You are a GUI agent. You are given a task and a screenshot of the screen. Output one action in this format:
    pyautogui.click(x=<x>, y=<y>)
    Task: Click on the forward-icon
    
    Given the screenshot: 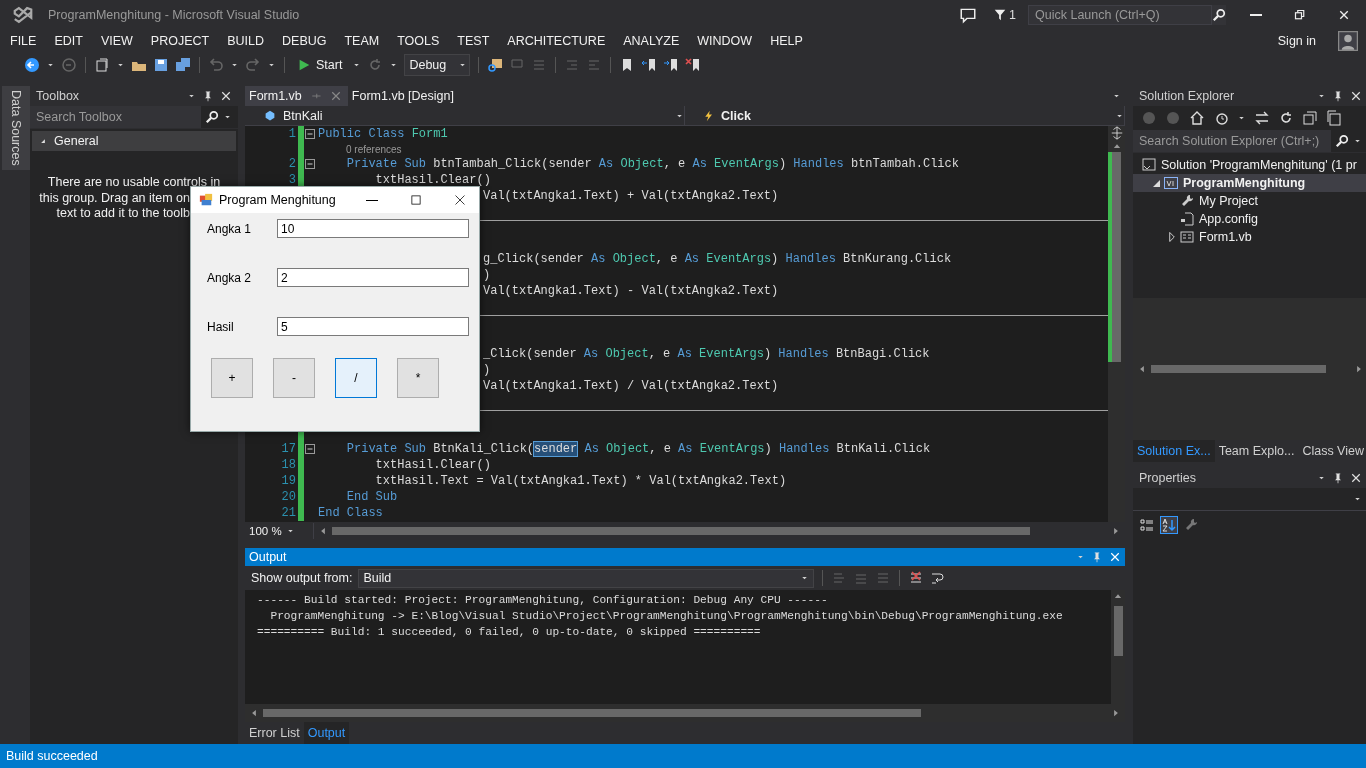 What is the action you would take?
    pyautogui.click(x=69, y=65)
    